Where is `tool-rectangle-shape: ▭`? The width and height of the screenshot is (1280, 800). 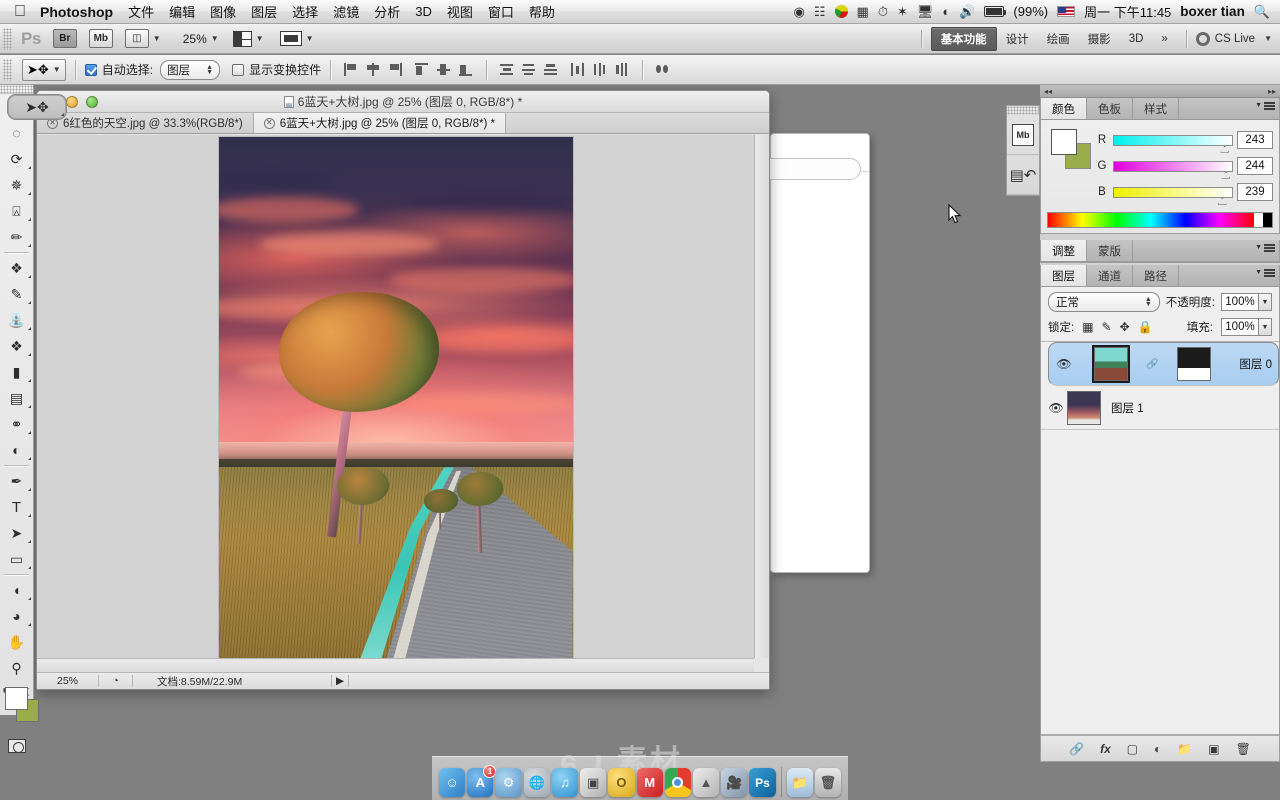 tool-rectangle-shape: ▭ is located at coordinates (16, 559).